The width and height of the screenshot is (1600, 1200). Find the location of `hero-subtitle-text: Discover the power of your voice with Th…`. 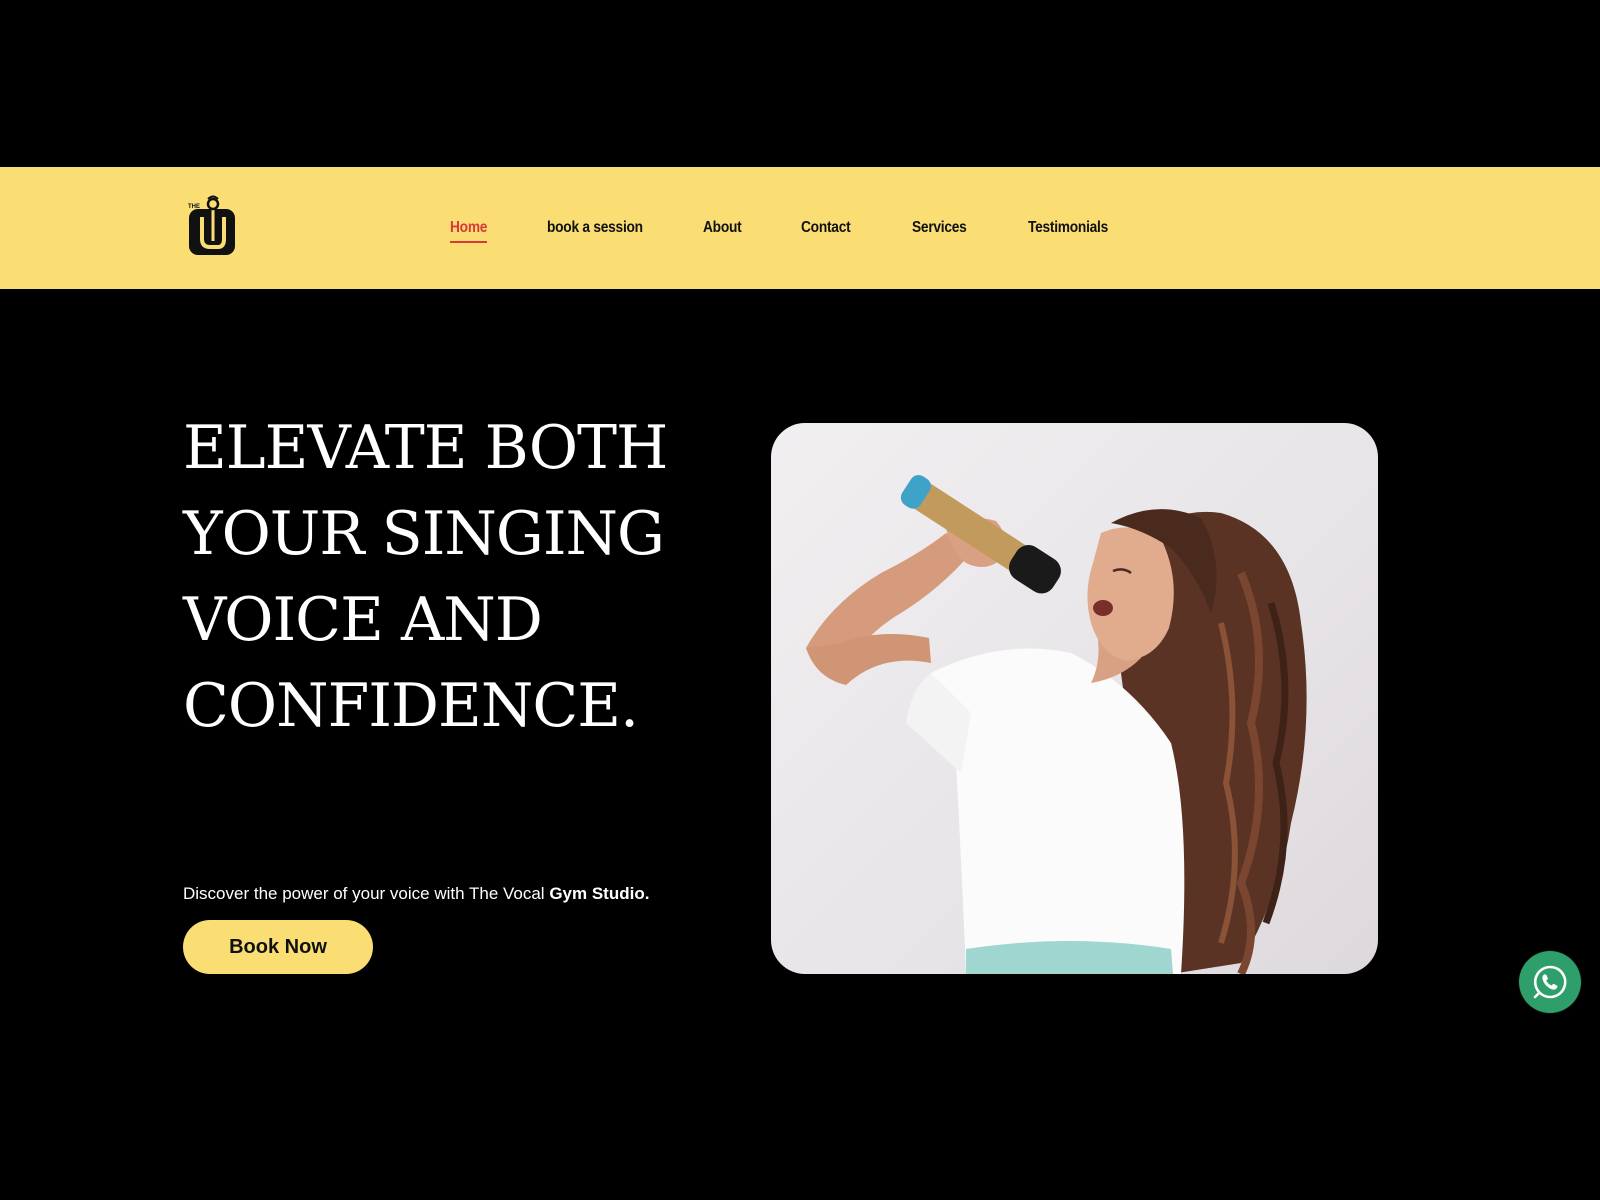

hero-subtitle-text: Discover the power of your voice with Th… is located at coordinates (366, 893).